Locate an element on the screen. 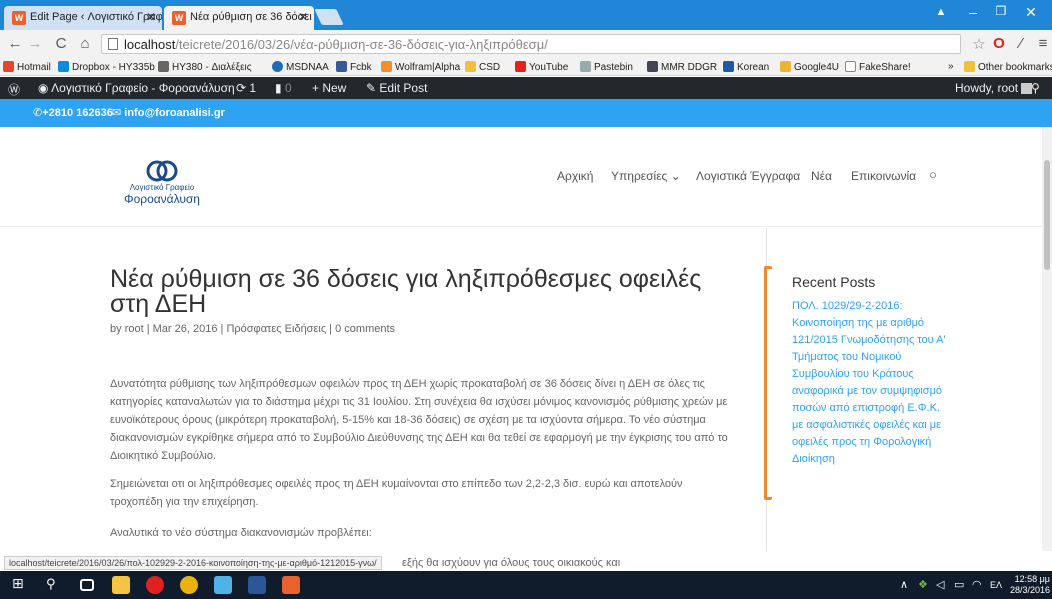 Image resolution: width=1052 pixels, height=599 pixels. scrollbar-thumb is located at coordinates (1047, 215).